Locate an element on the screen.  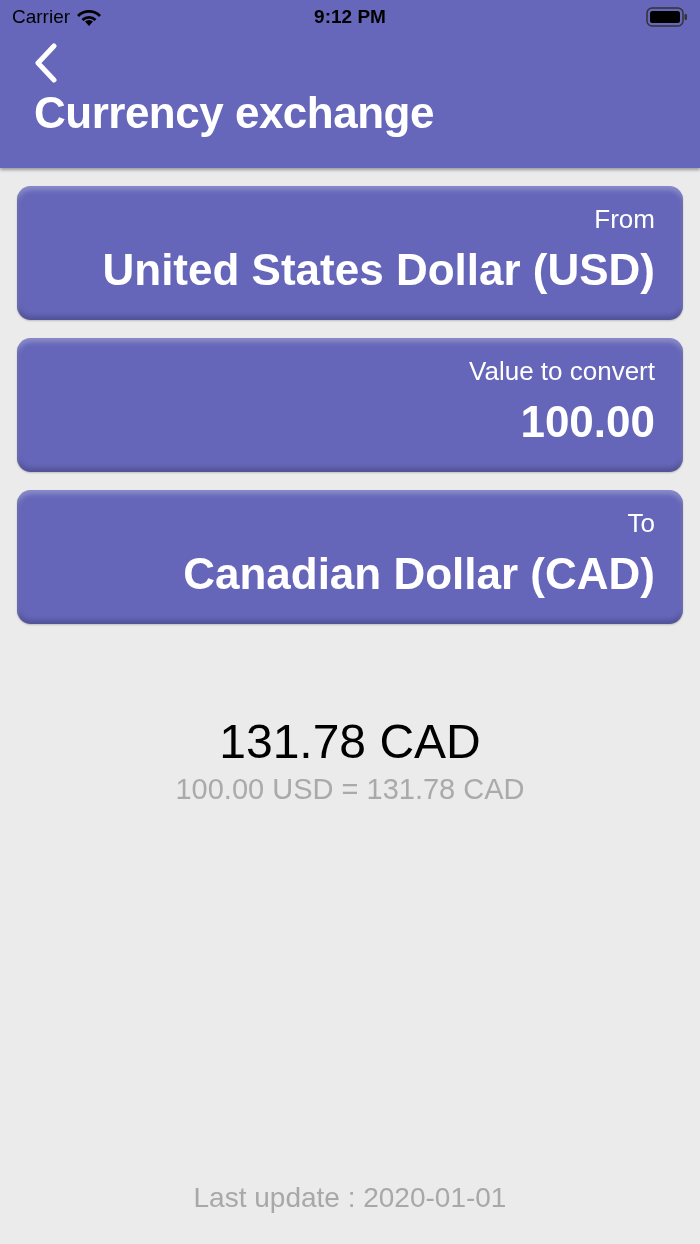
field-value: 100.00 is located at coordinates (587, 422).